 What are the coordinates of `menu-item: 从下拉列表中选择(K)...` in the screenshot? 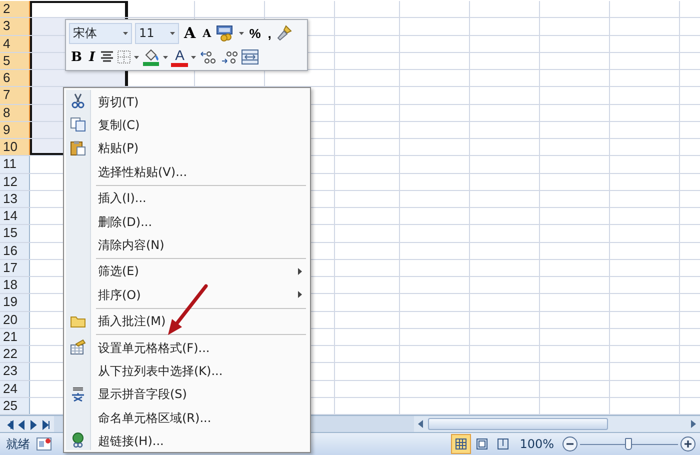 It's located at (187, 371).